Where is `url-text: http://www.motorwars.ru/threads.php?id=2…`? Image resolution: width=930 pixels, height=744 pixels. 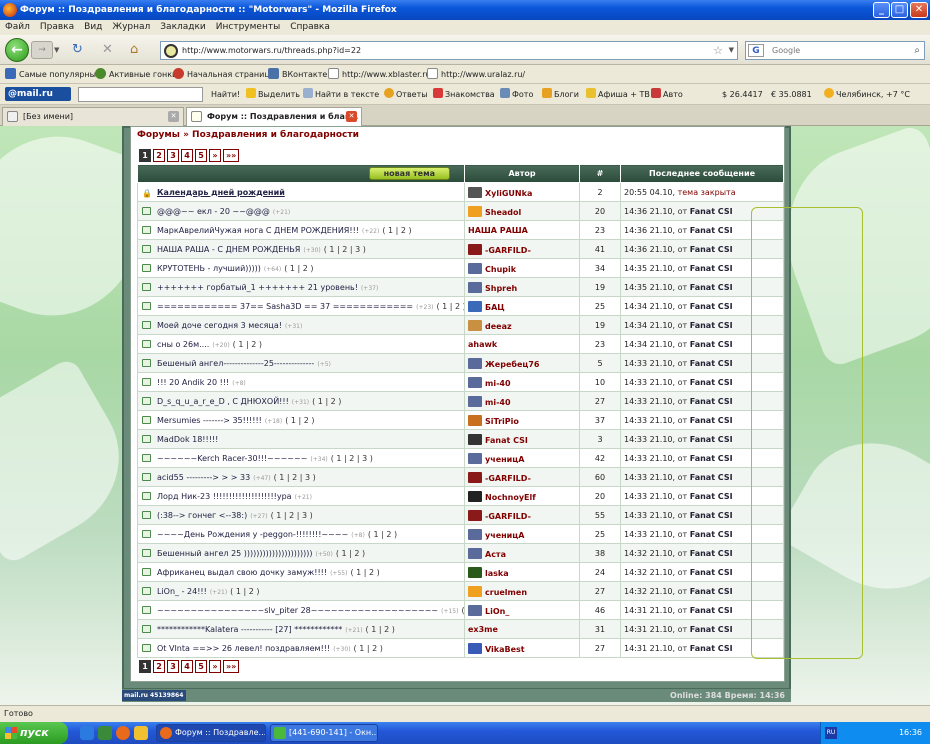
url-text: http://www.motorwars.ru/threads.php?id=2… is located at coordinates (271, 50).